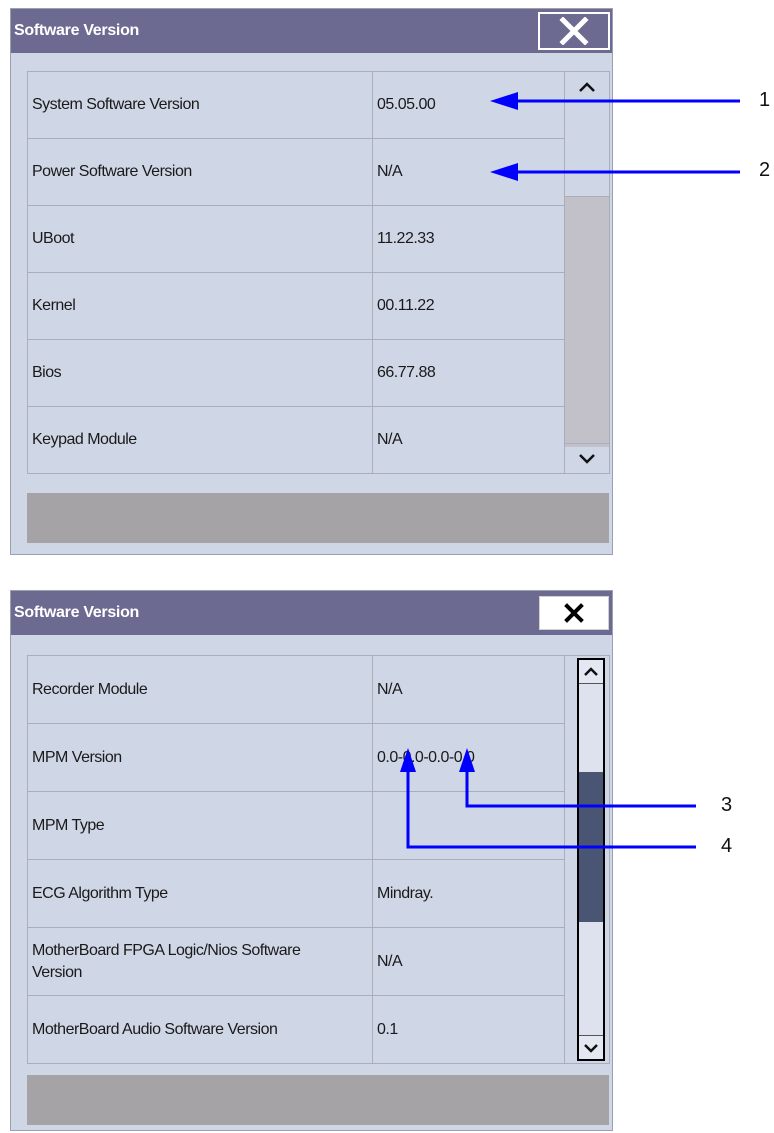  Describe the element at coordinates (727, 805) in the screenshot. I see `callout-label-3: 3` at that location.